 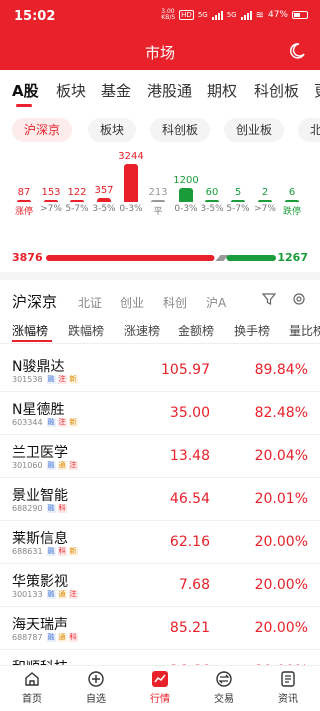 What do you see at coordinates (27, 257) in the screenshot?
I see `up-total: 3876` at bounding box center [27, 257].